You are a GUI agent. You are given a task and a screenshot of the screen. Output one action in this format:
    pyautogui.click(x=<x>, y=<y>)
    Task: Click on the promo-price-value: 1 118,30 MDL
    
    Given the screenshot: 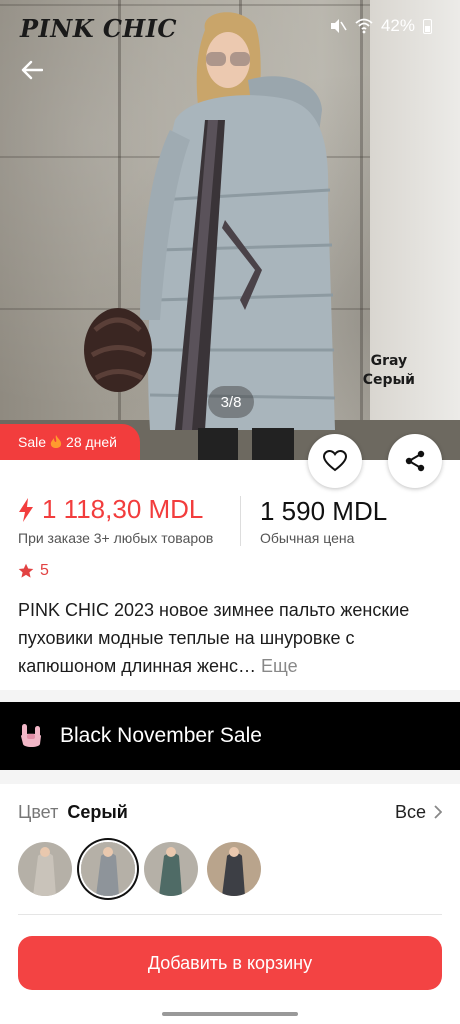 What is the action you would take?
    pyautogui.click(x=123, y=509)
    